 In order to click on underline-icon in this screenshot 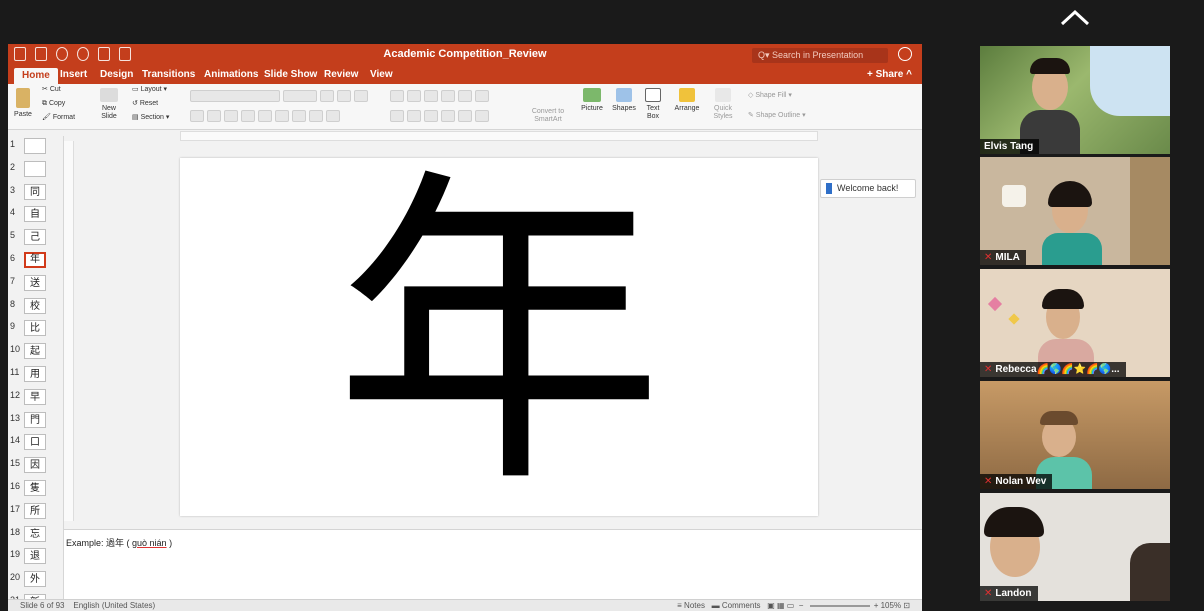, I will do `click(231, 116)`.